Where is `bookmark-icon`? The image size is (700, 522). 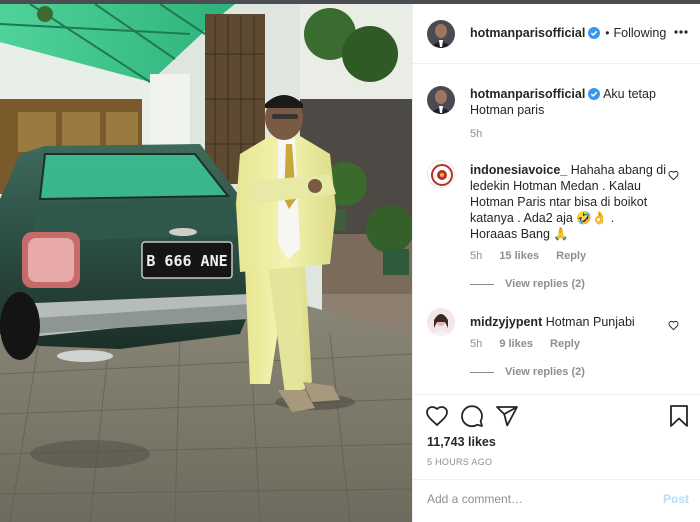
bookmark-icon is located at coordinates (679, 416).